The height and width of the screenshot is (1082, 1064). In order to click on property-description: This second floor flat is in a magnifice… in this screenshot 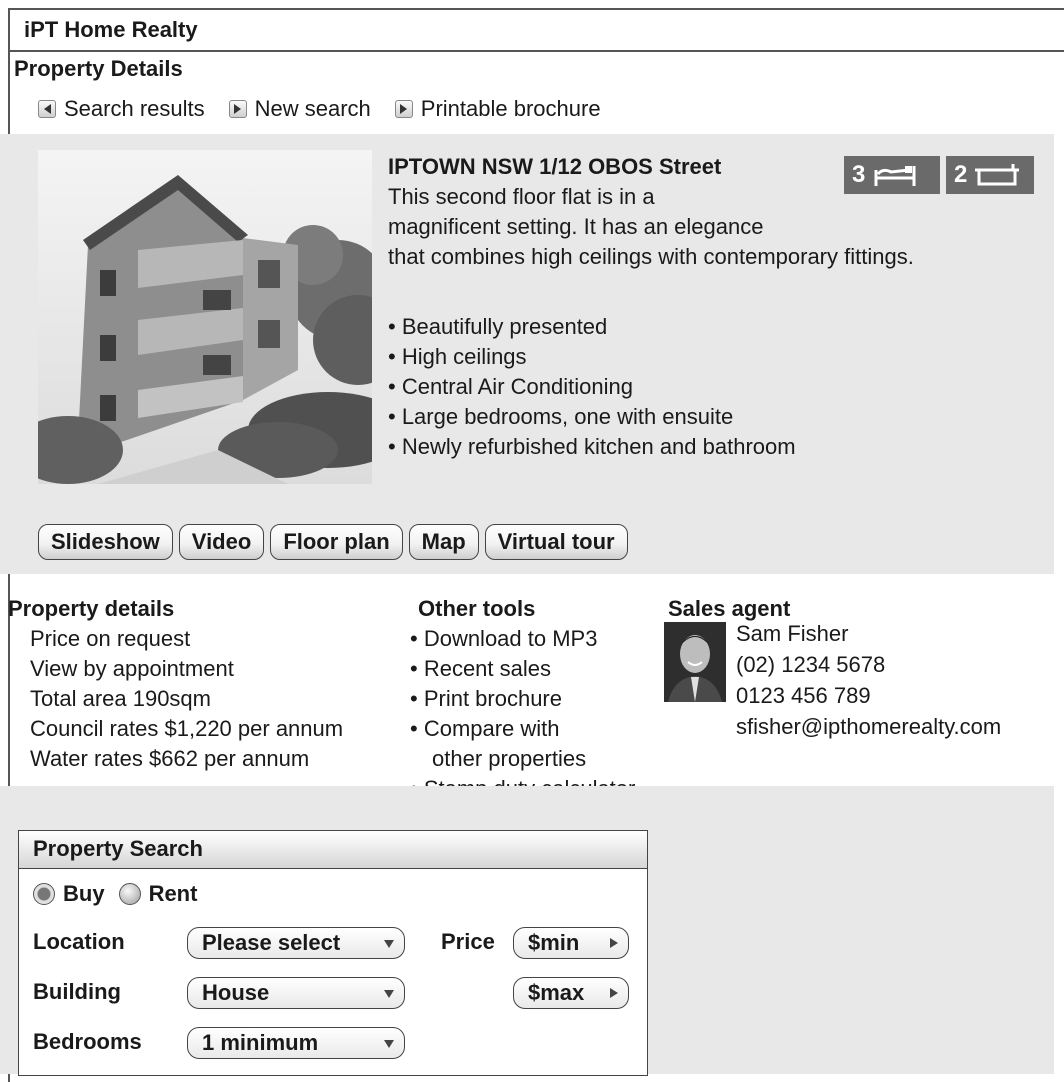, I will do `click(651, 227)`.